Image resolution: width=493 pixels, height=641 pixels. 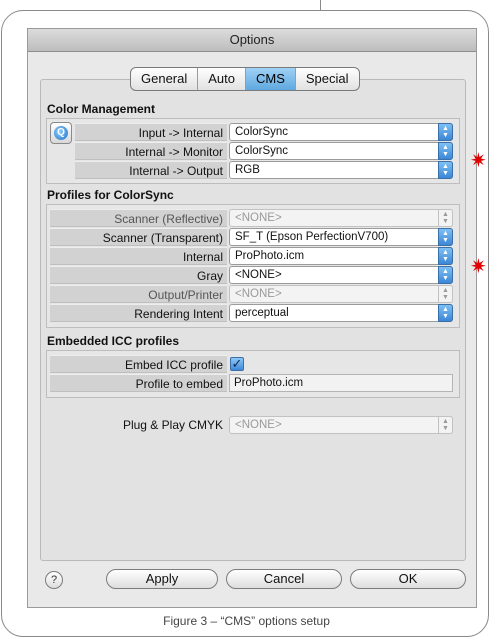 I want to click on select-value: perceptual, so click(x=262, y=313).